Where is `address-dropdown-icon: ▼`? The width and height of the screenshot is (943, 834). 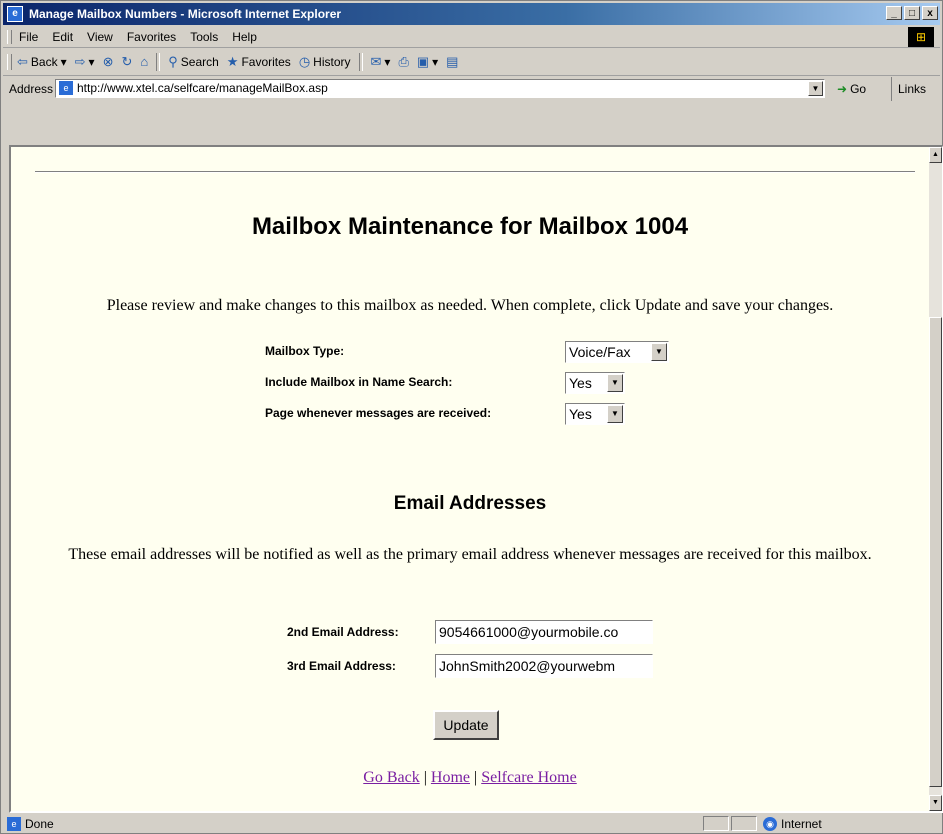 address-dropdown-icon: ▼ is located at coordinates (815, 88).